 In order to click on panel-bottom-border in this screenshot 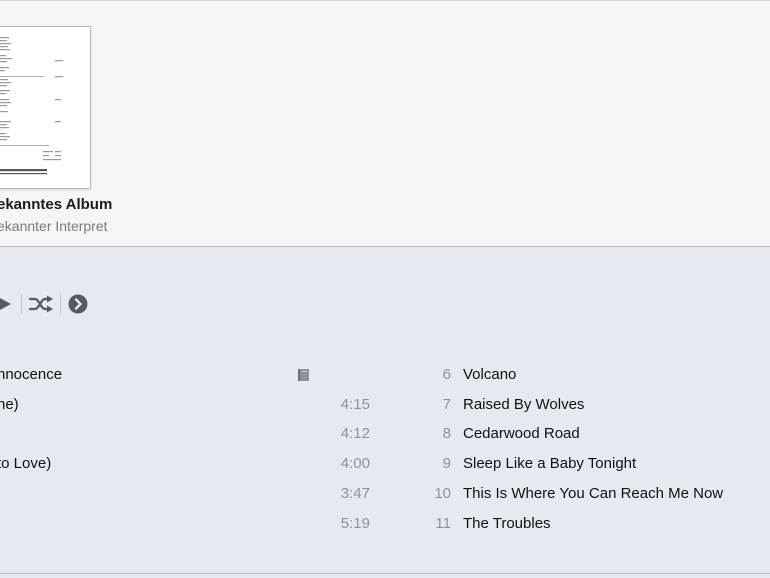, I will do `click(385, 573)`.